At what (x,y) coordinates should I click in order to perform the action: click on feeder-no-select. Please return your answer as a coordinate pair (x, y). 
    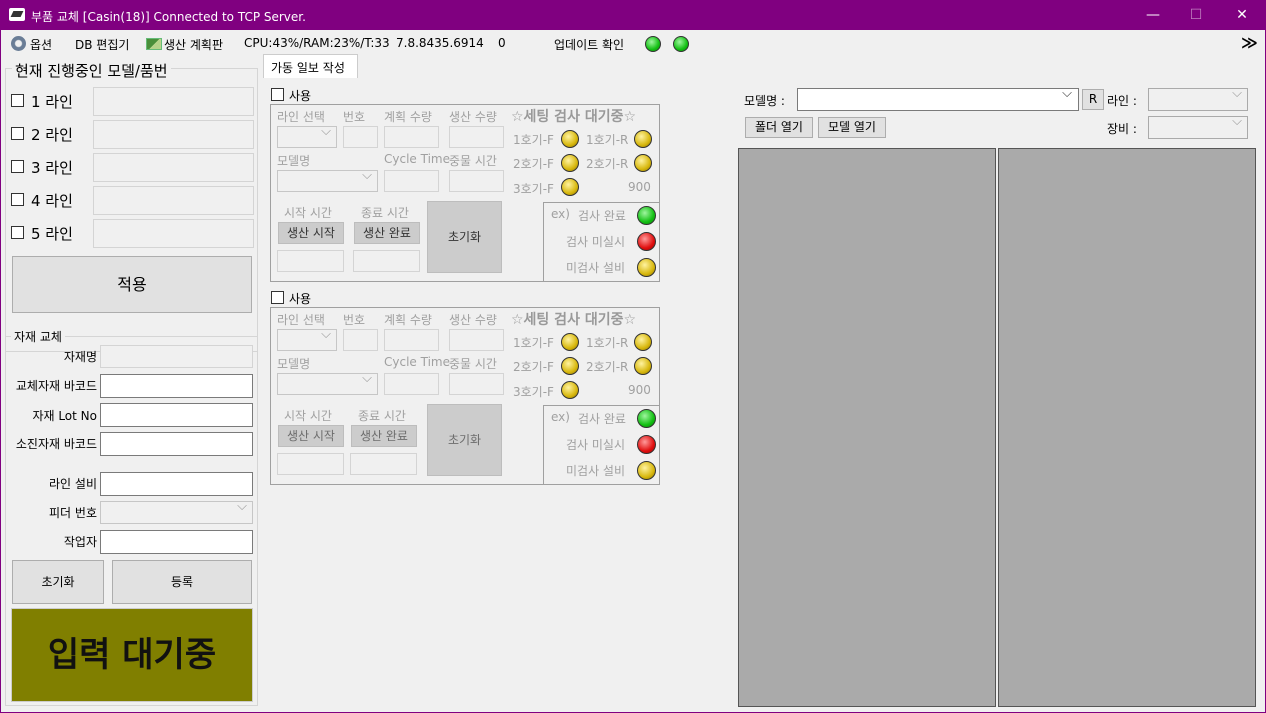
    Looking at the image, I should click on (176, 511).